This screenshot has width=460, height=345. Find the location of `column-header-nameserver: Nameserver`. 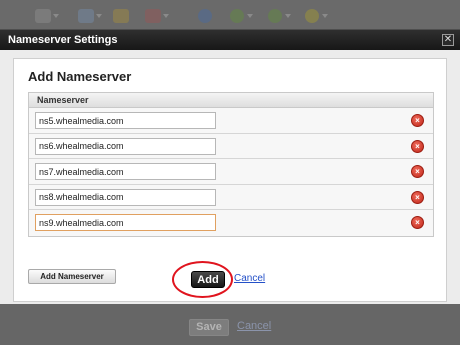

column-header-nameserver: Nameserver is located at coordinates (231, 100).